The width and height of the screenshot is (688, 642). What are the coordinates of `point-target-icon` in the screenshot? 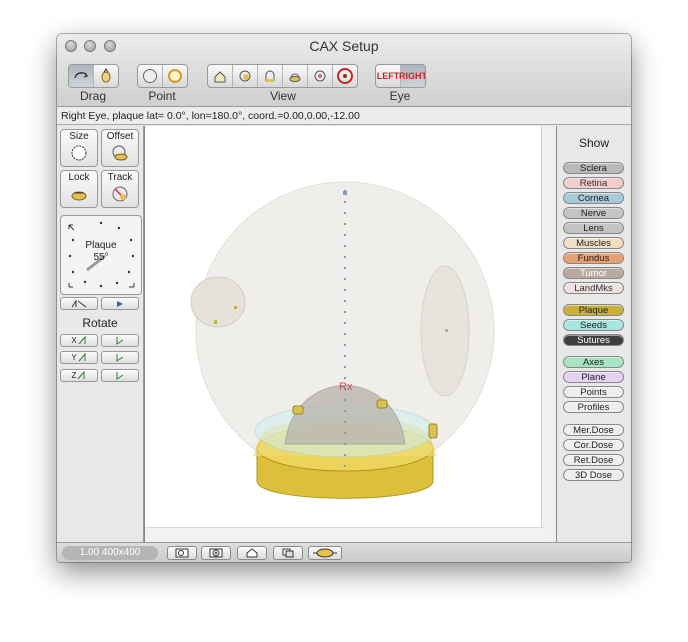 It's located at (175, 76).